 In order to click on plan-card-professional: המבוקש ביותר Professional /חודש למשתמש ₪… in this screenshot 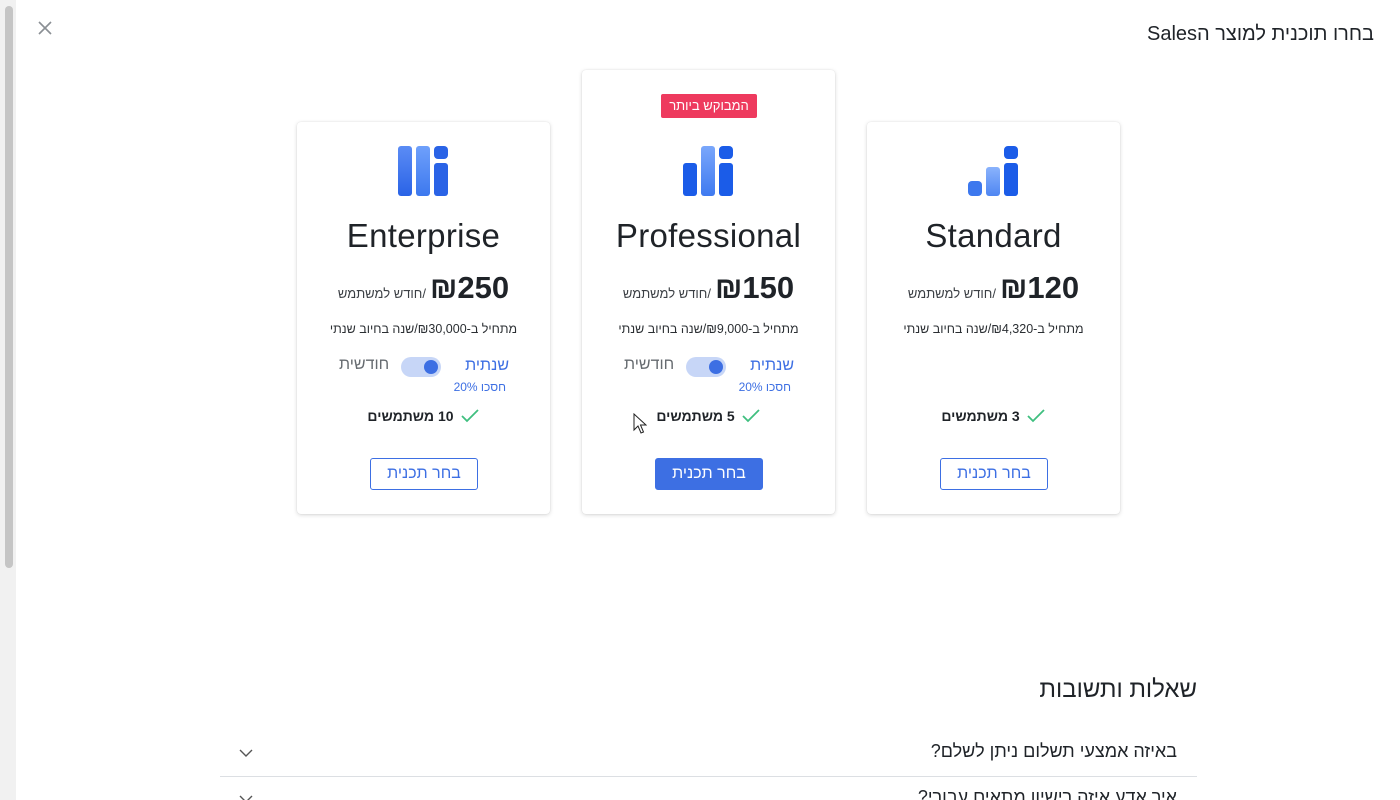, I will do `click(708, 292)`.